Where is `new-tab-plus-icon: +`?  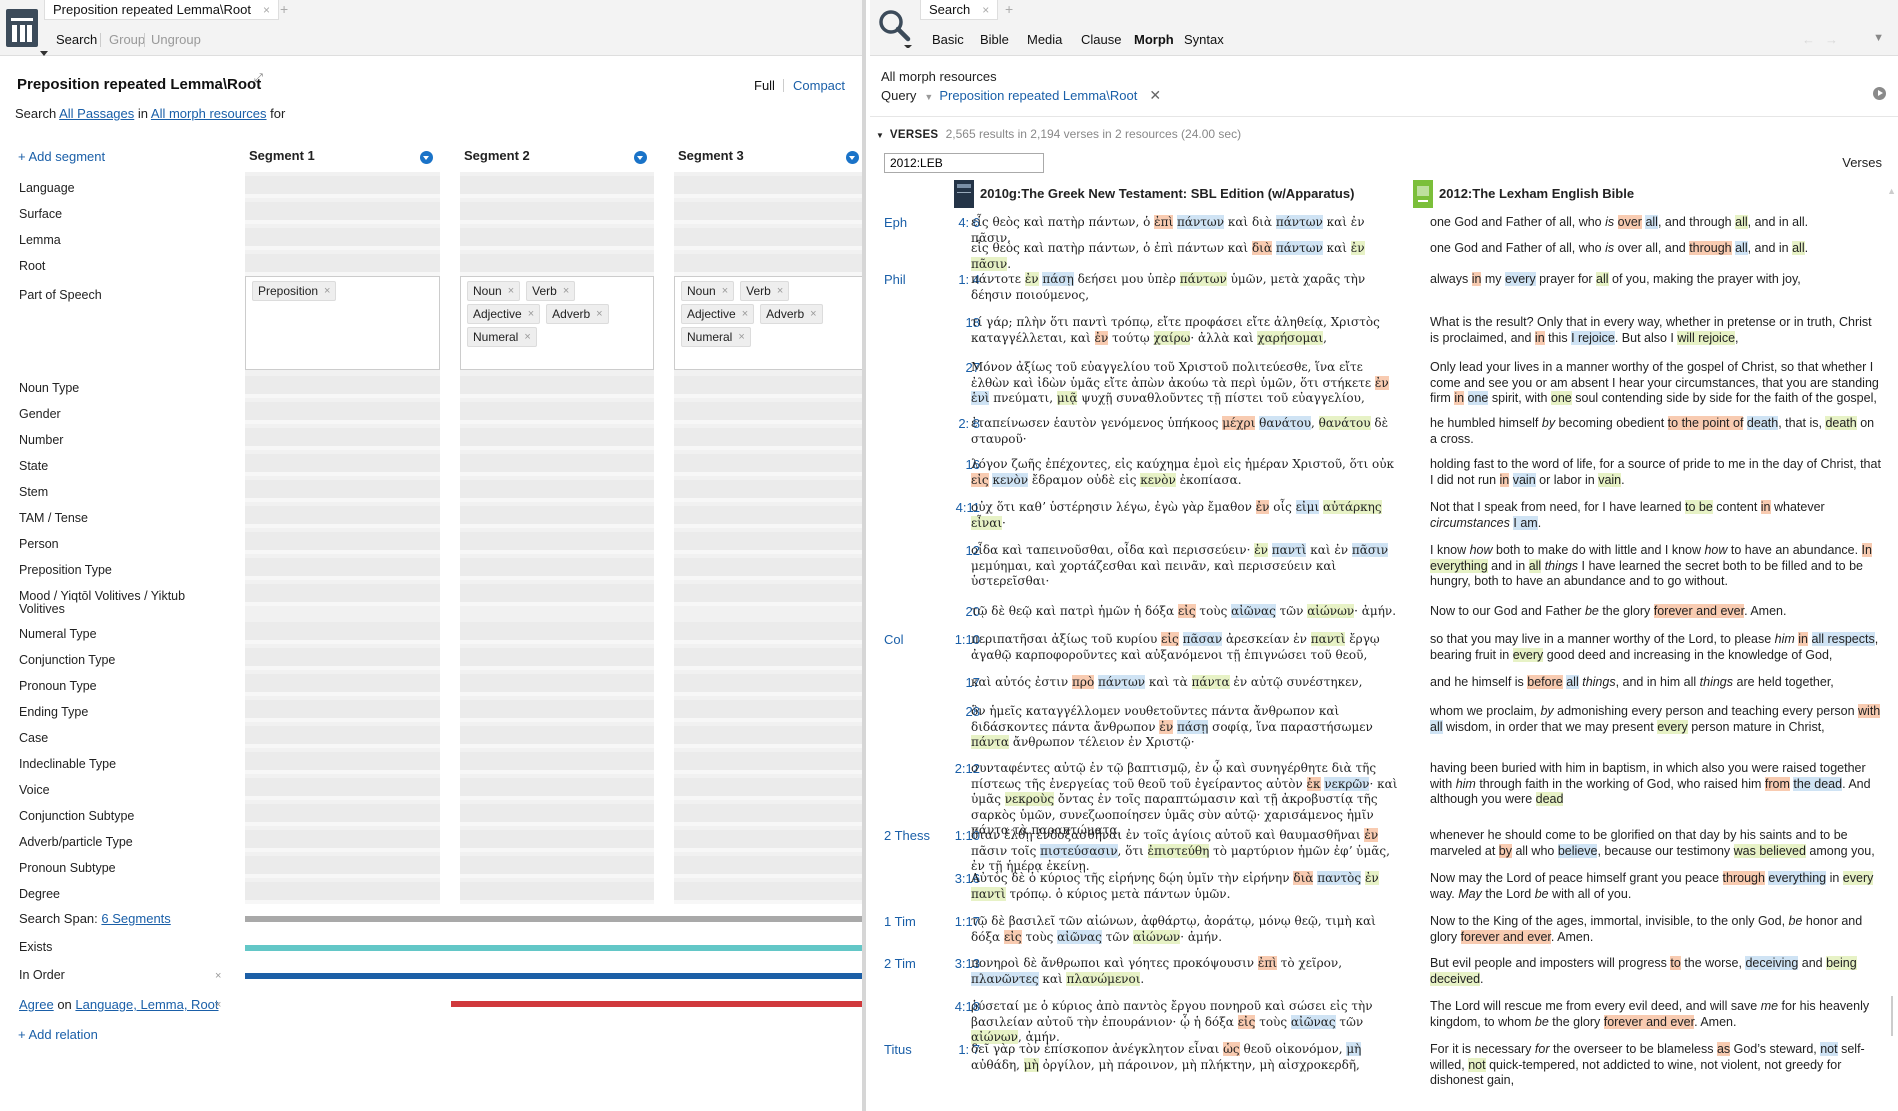
new-tab-plus-icon: + is located at coordinates (284, 9).